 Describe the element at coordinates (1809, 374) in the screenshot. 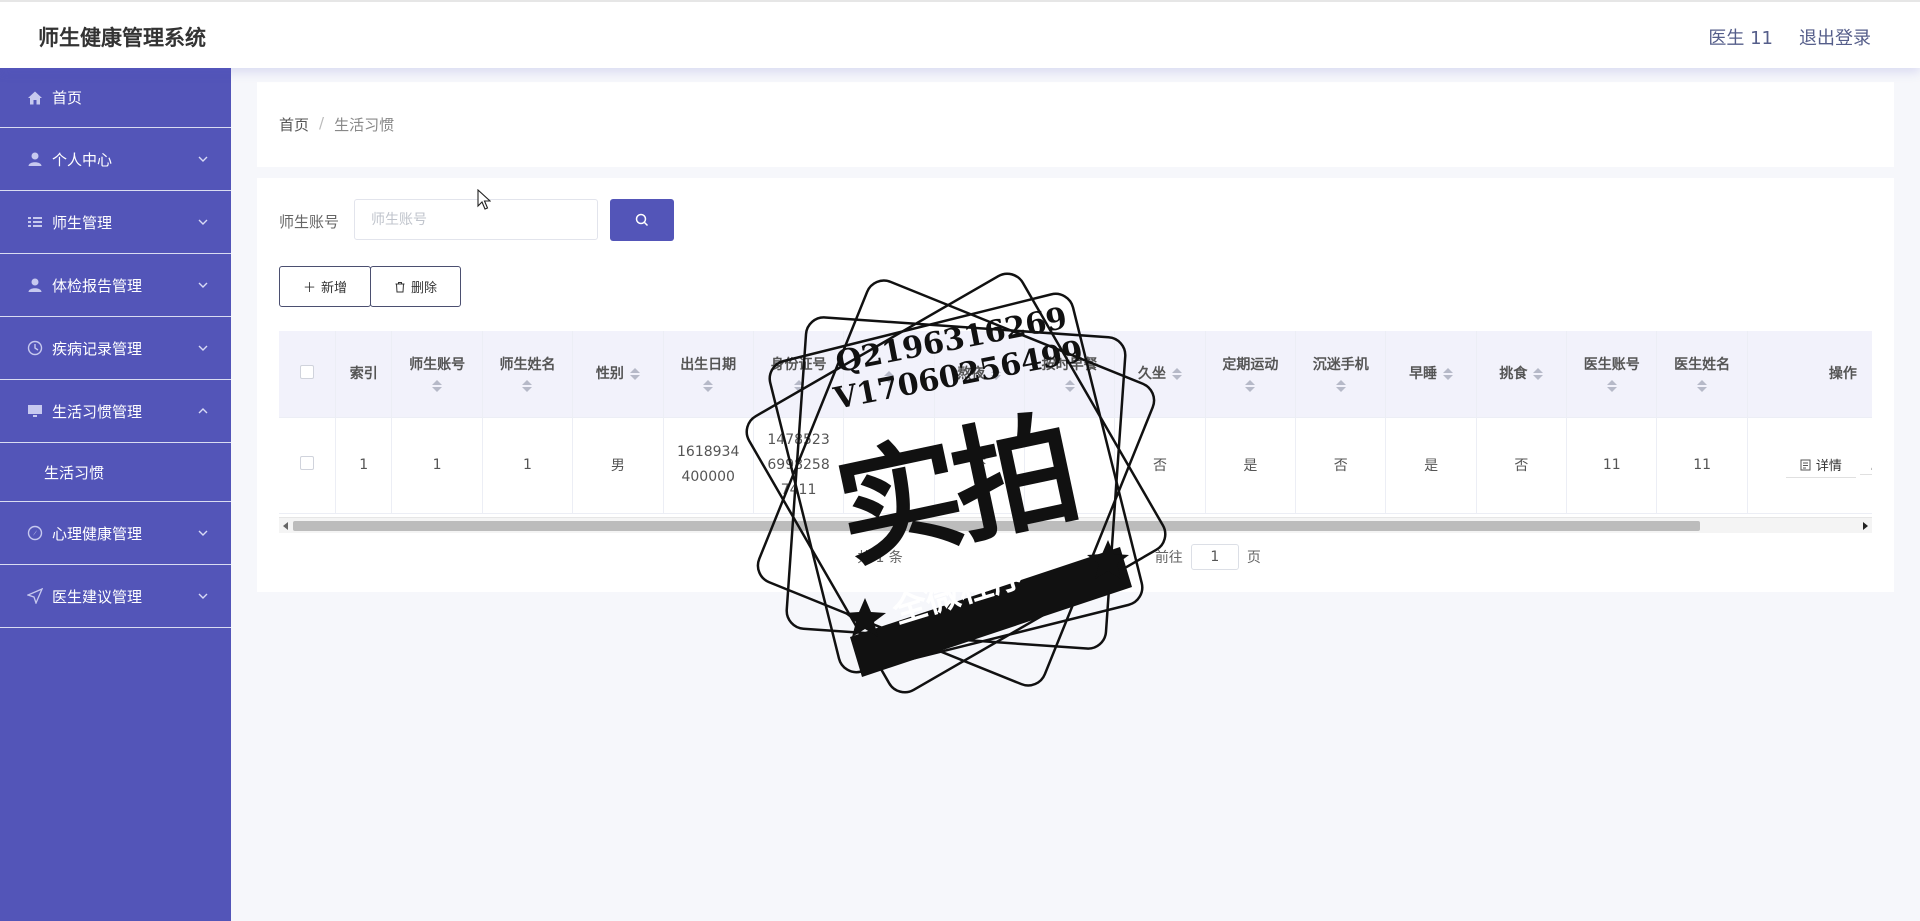

I see `column-header: 操作` at that location.